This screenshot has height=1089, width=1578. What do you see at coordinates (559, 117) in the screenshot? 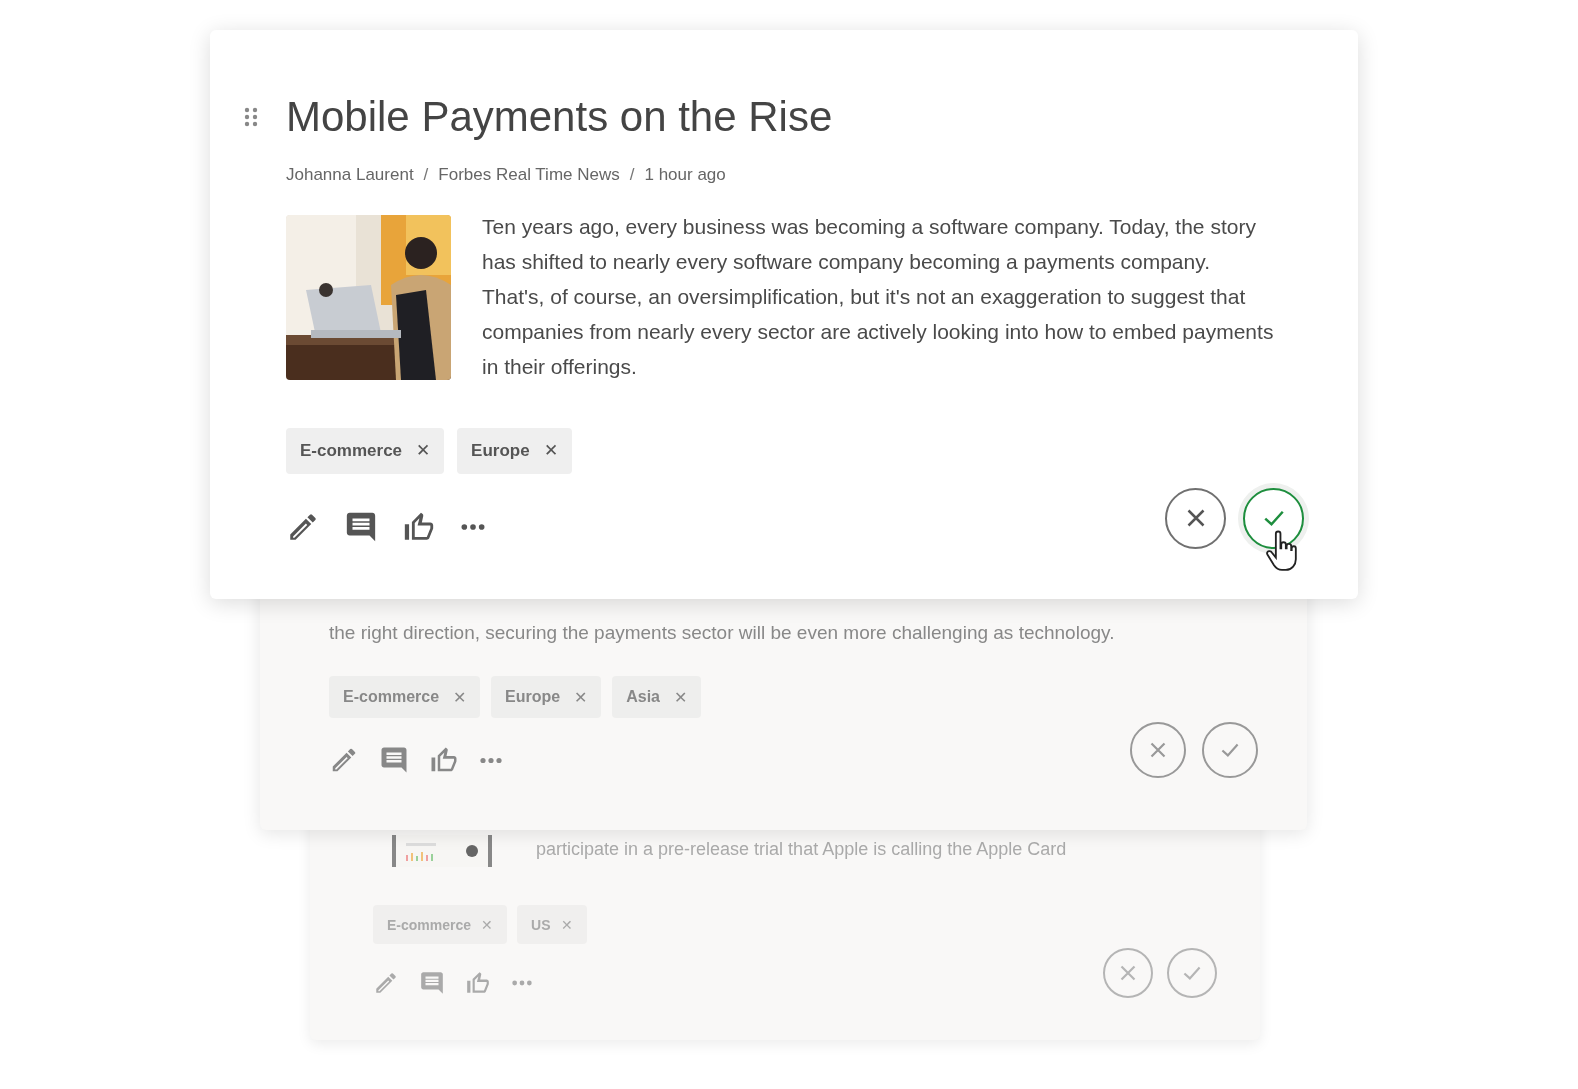
I see `article-title: Mobile Payments on the Rise` at bounding box center [559, 117].